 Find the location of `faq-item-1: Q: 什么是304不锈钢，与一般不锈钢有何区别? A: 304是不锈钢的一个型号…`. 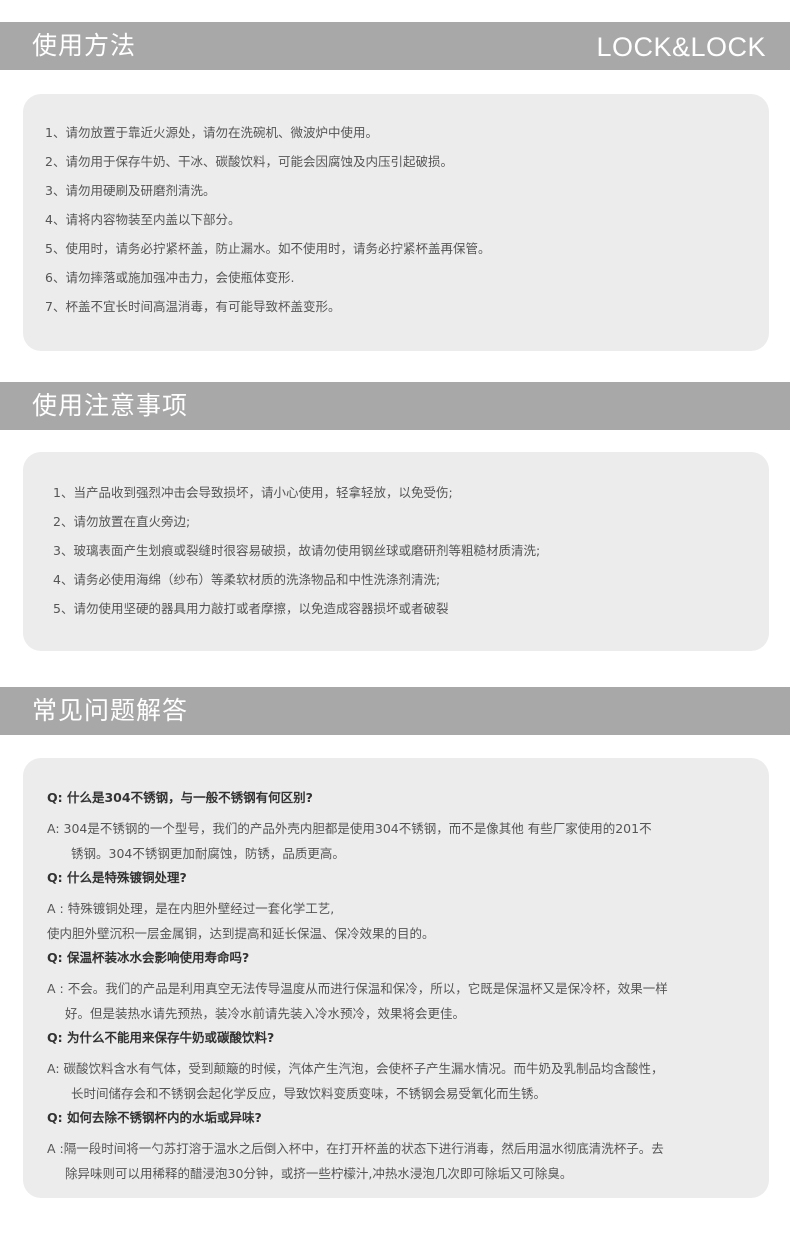

faq-item-1: Q: 什么是304不锈钢，与一般不锈钢有何区别? A: 304是不锈钢的一个型号… is located at coordinates (398, 827).